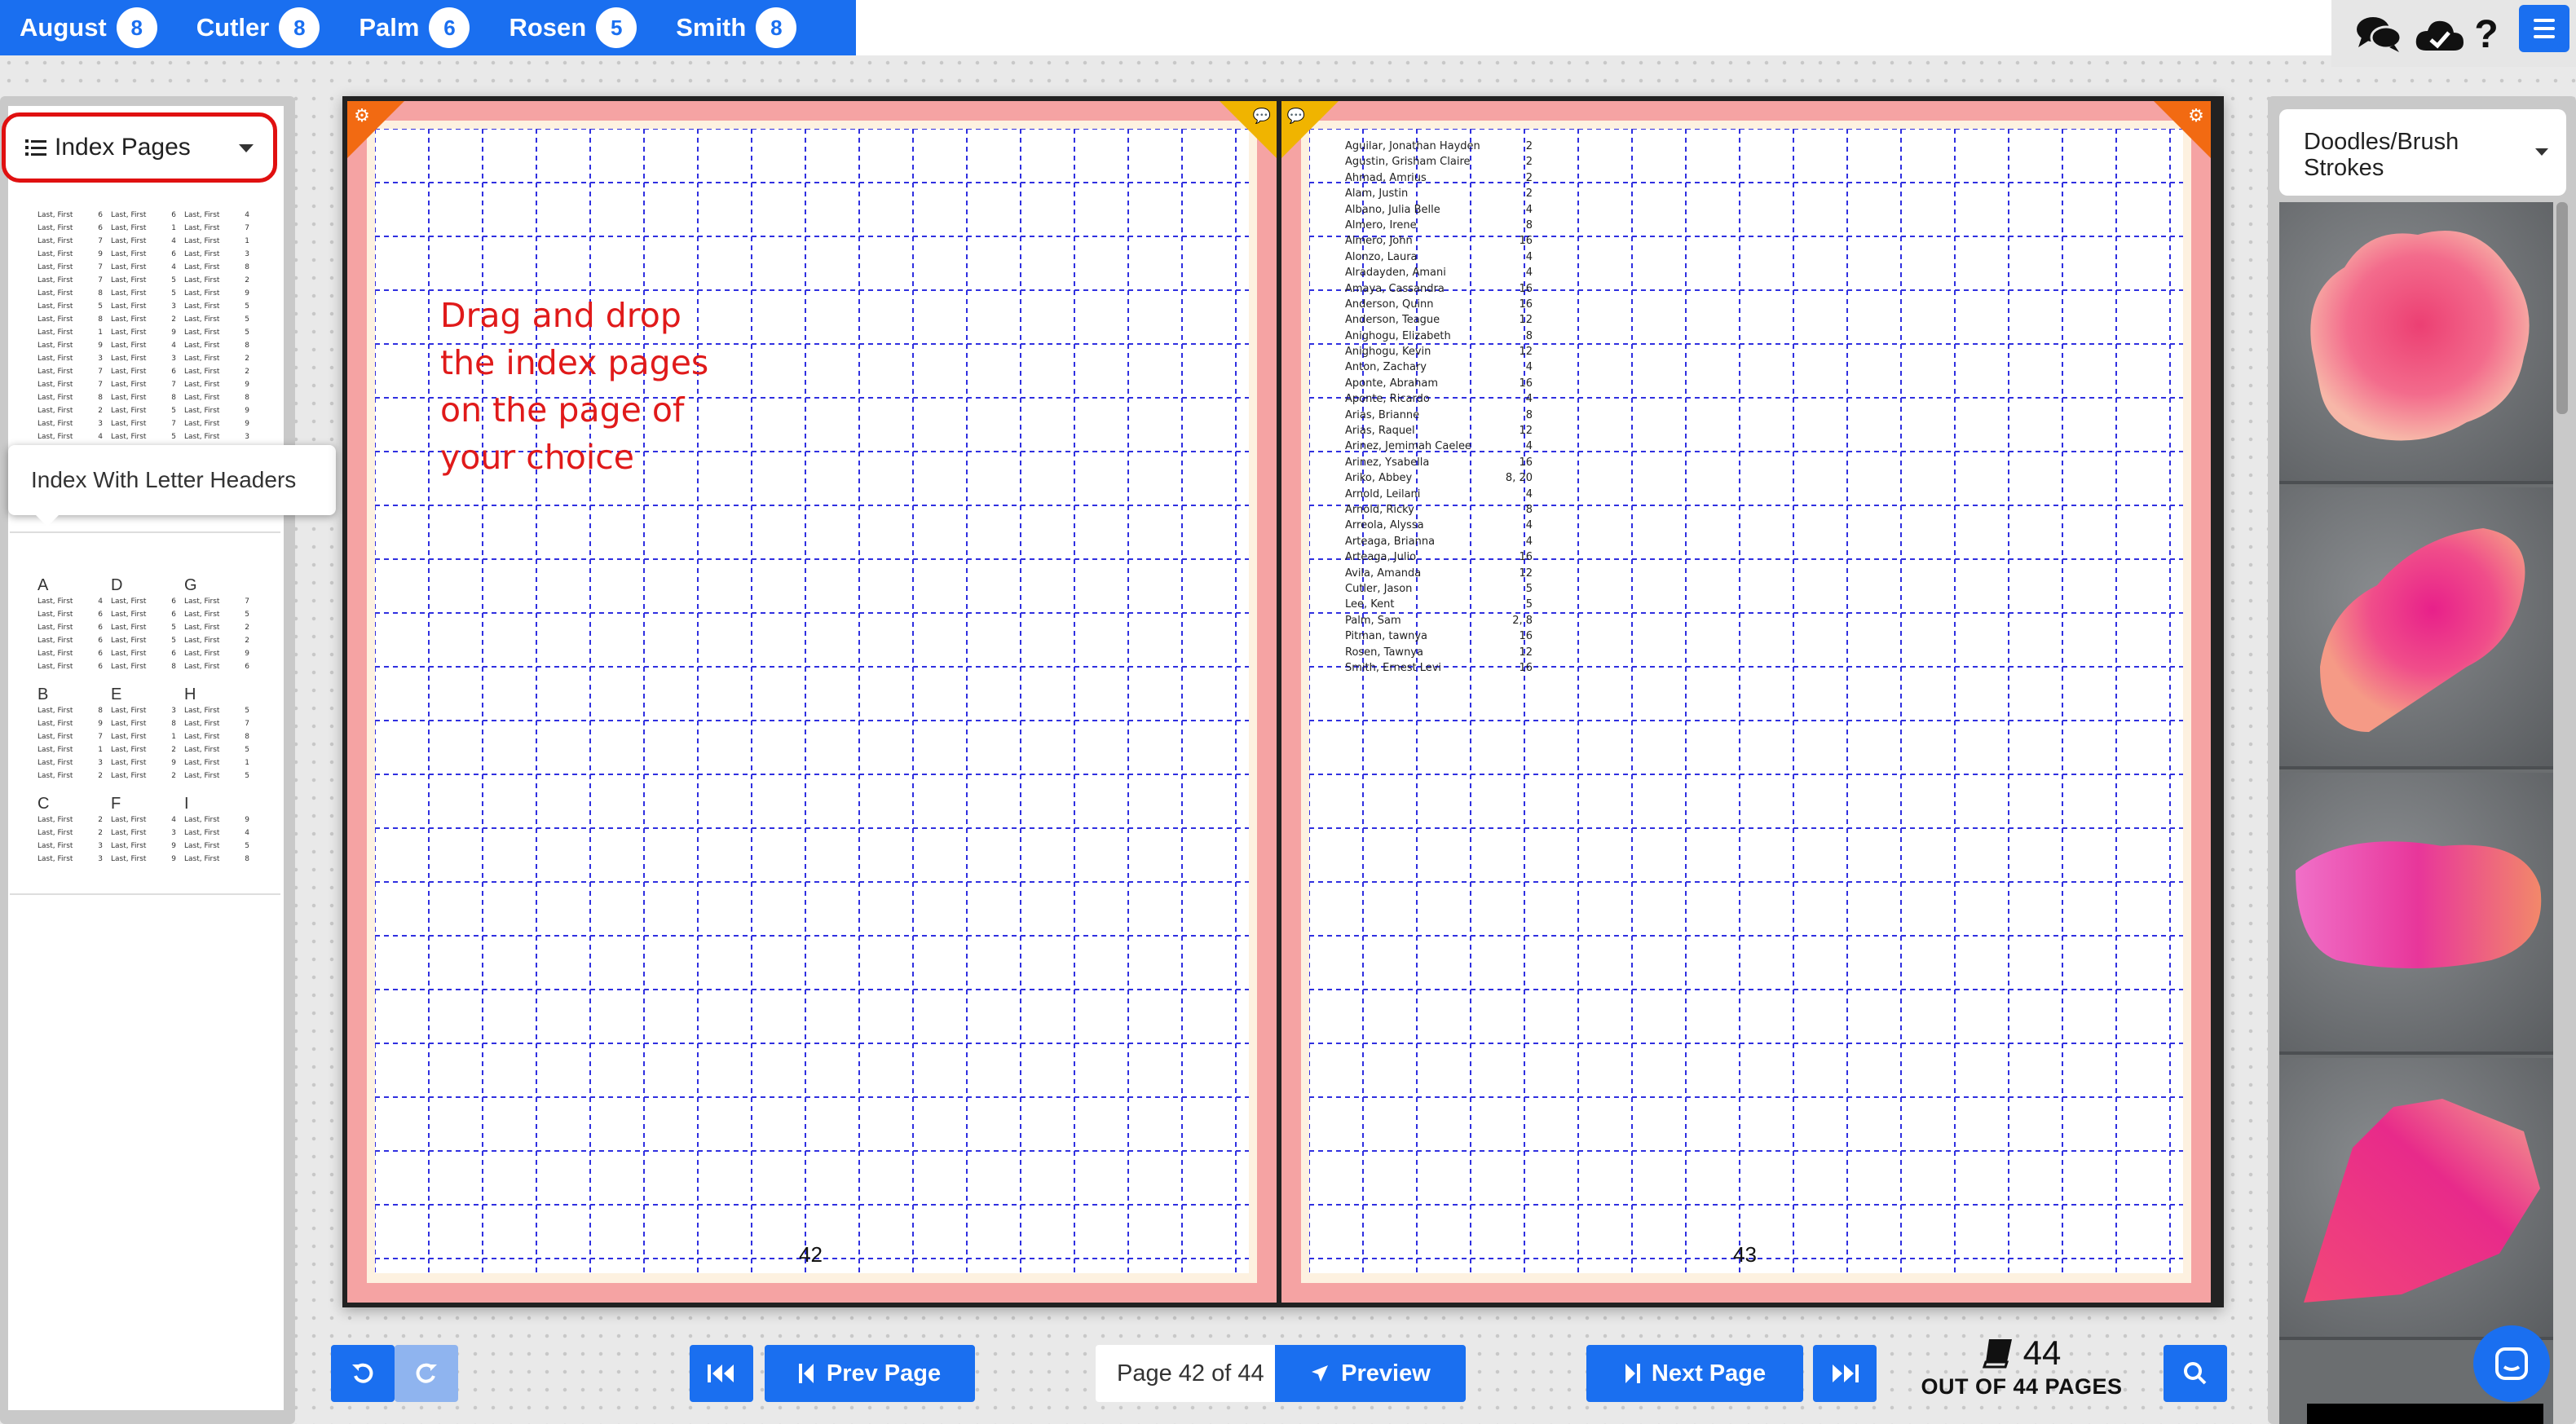 This screenshot has width=2576, height=1424. What do you see at coordinates (2486, 34) in the screenshot?
I see `help-icon: ?` at bounding box center [2486, 34].